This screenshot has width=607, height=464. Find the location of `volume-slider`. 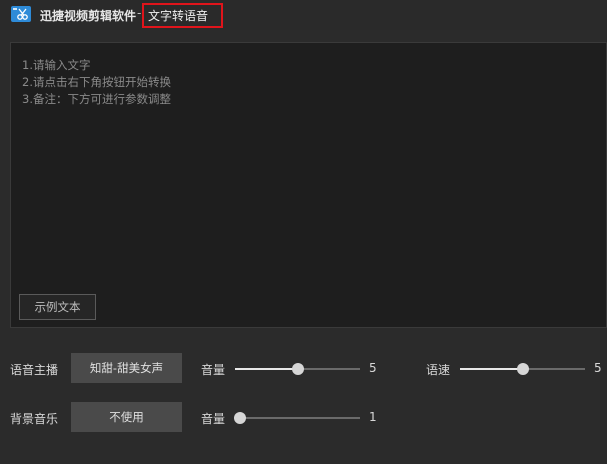

volume-slider is located at coordinates (297, 369).